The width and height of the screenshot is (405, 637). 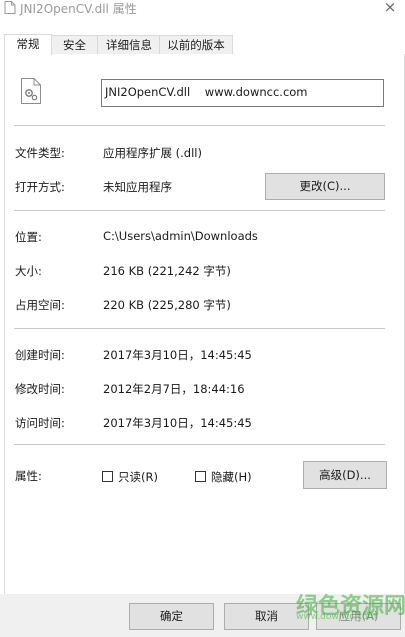 What do you see at coordinates (40, 153) in the screenshot?
I see `file-type-label: 文件类型:` at bounding box center [40, 153].